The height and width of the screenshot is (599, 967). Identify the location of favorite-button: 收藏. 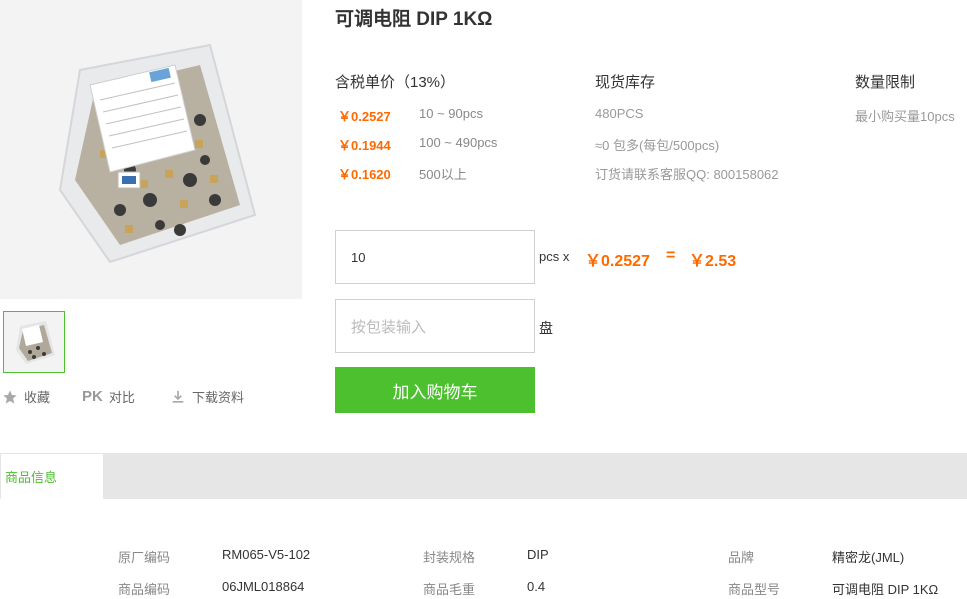
(26, 396).